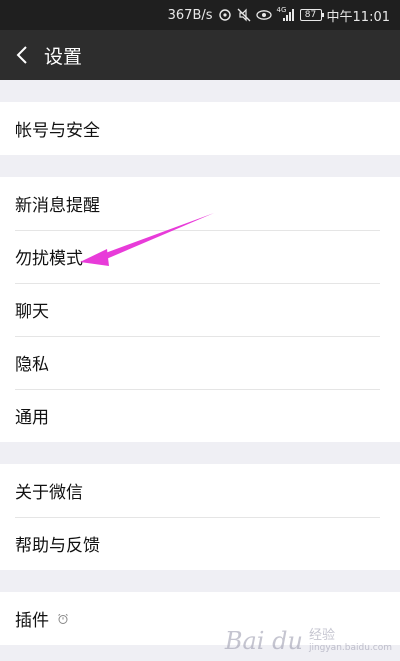  I want to click on settings-item-label: 通用, so click(32, 418).